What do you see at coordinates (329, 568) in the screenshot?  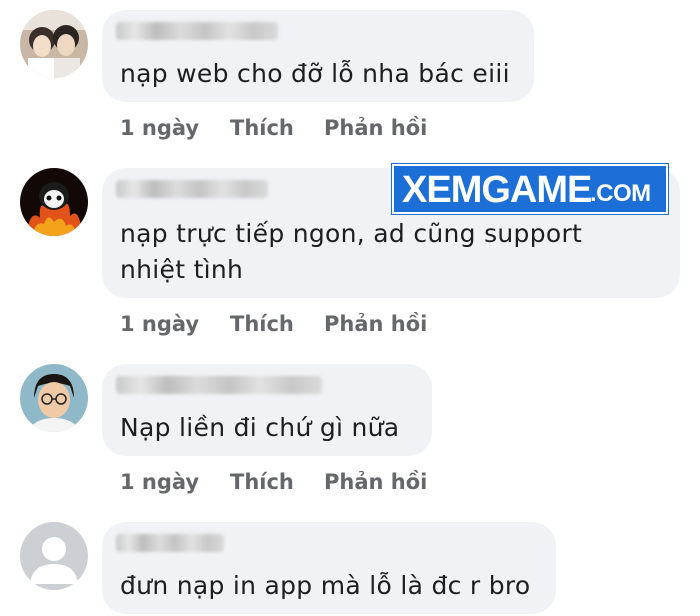 I see `comment-bubble: đưn nạp in app mà lỗ là đc r bro` at bounding box center [329, 568].